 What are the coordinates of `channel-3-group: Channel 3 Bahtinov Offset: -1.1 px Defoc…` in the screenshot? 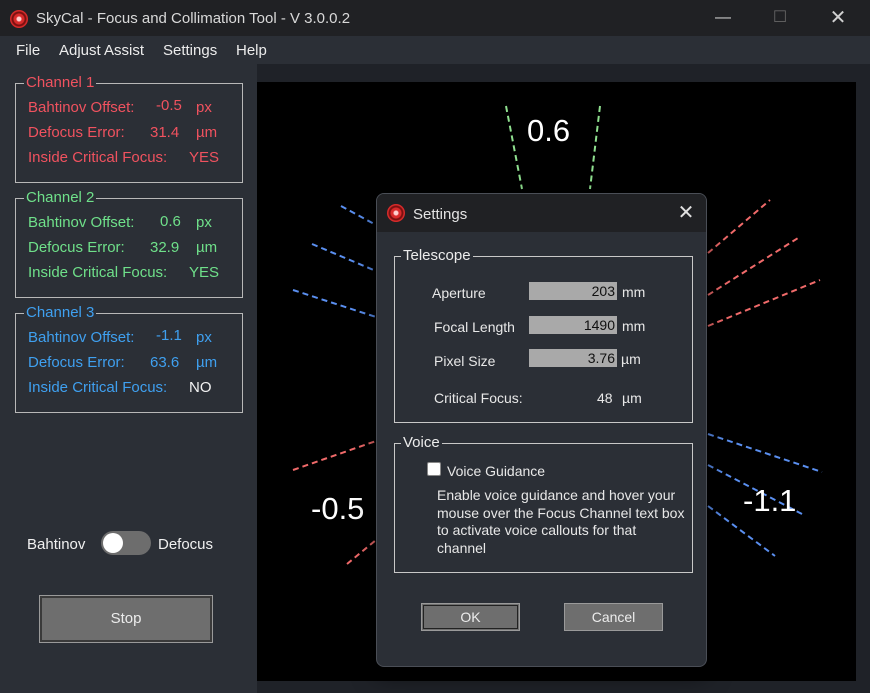 It's located at (129, 358).